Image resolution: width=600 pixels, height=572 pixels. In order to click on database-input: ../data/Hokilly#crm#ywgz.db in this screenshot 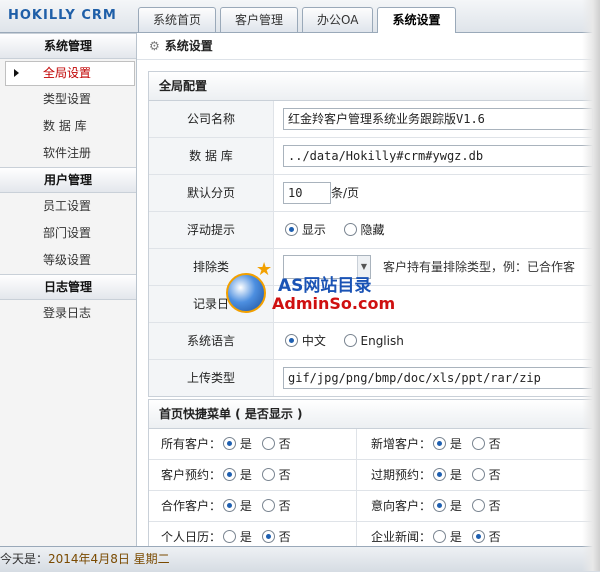, I will do `click(438, 156)`.